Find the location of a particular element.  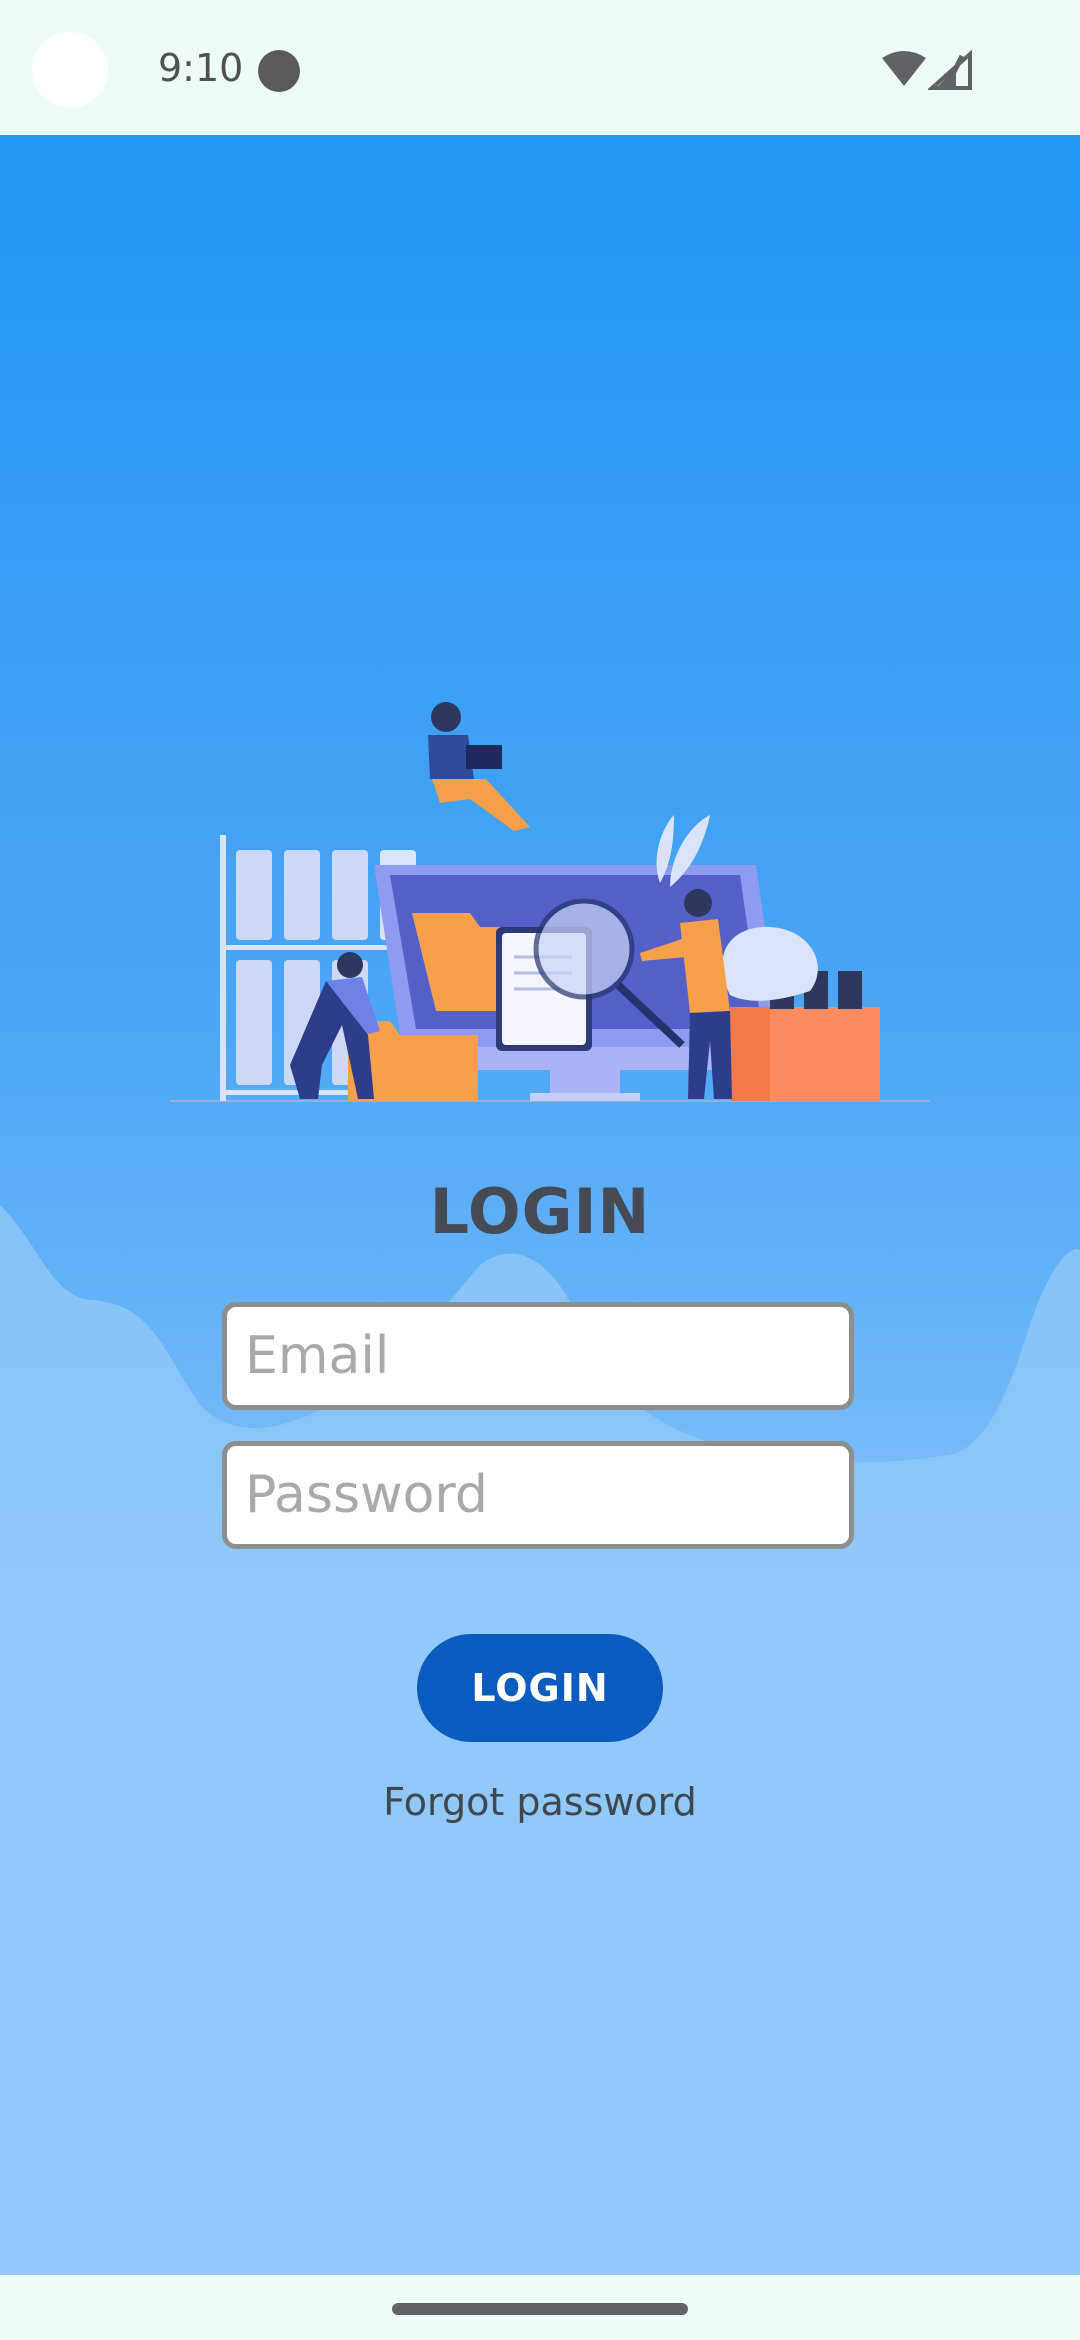

status-time: 9:10 is located at coordinates (201, 68).